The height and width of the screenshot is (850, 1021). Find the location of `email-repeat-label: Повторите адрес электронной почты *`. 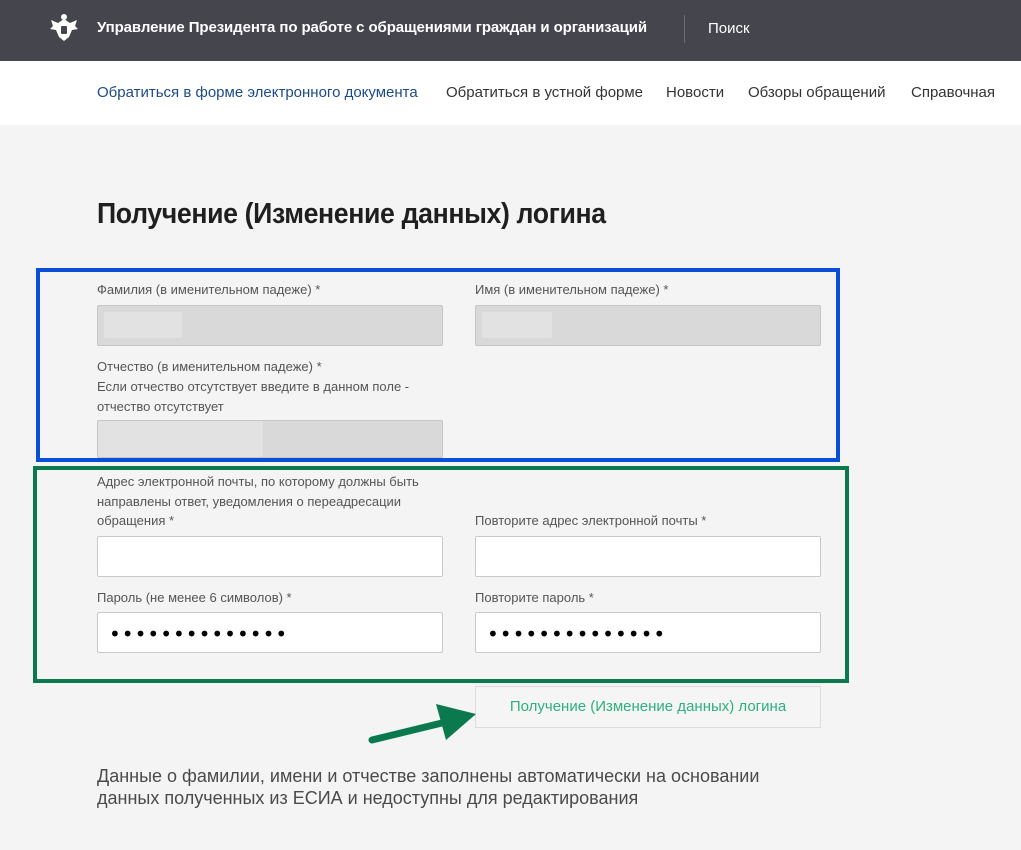

email-repeat-label: Повторите адрес электронной почты * is located at coordinates (591, 520).